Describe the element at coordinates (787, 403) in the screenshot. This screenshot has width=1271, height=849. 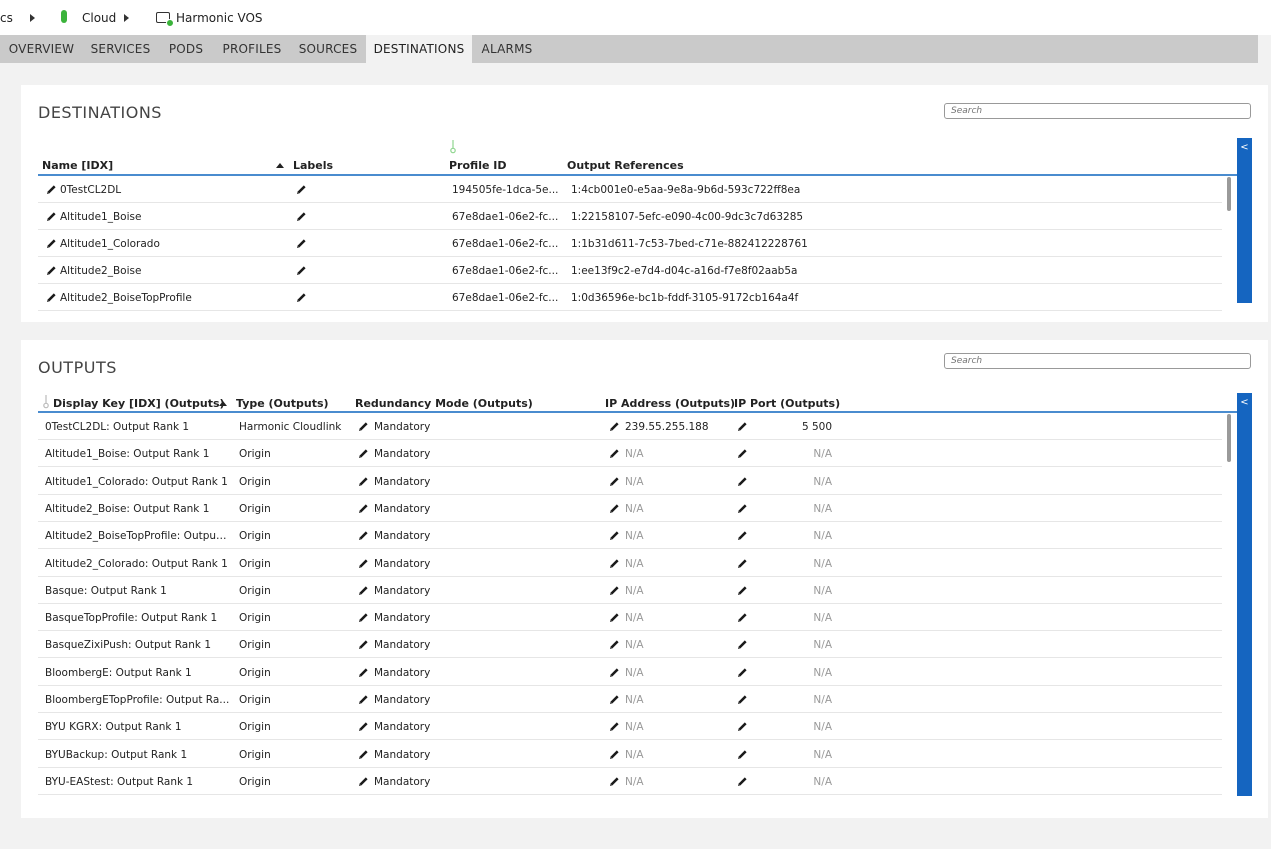
I see `column-header-ip-port: IP Port (Outputs)` at that location.